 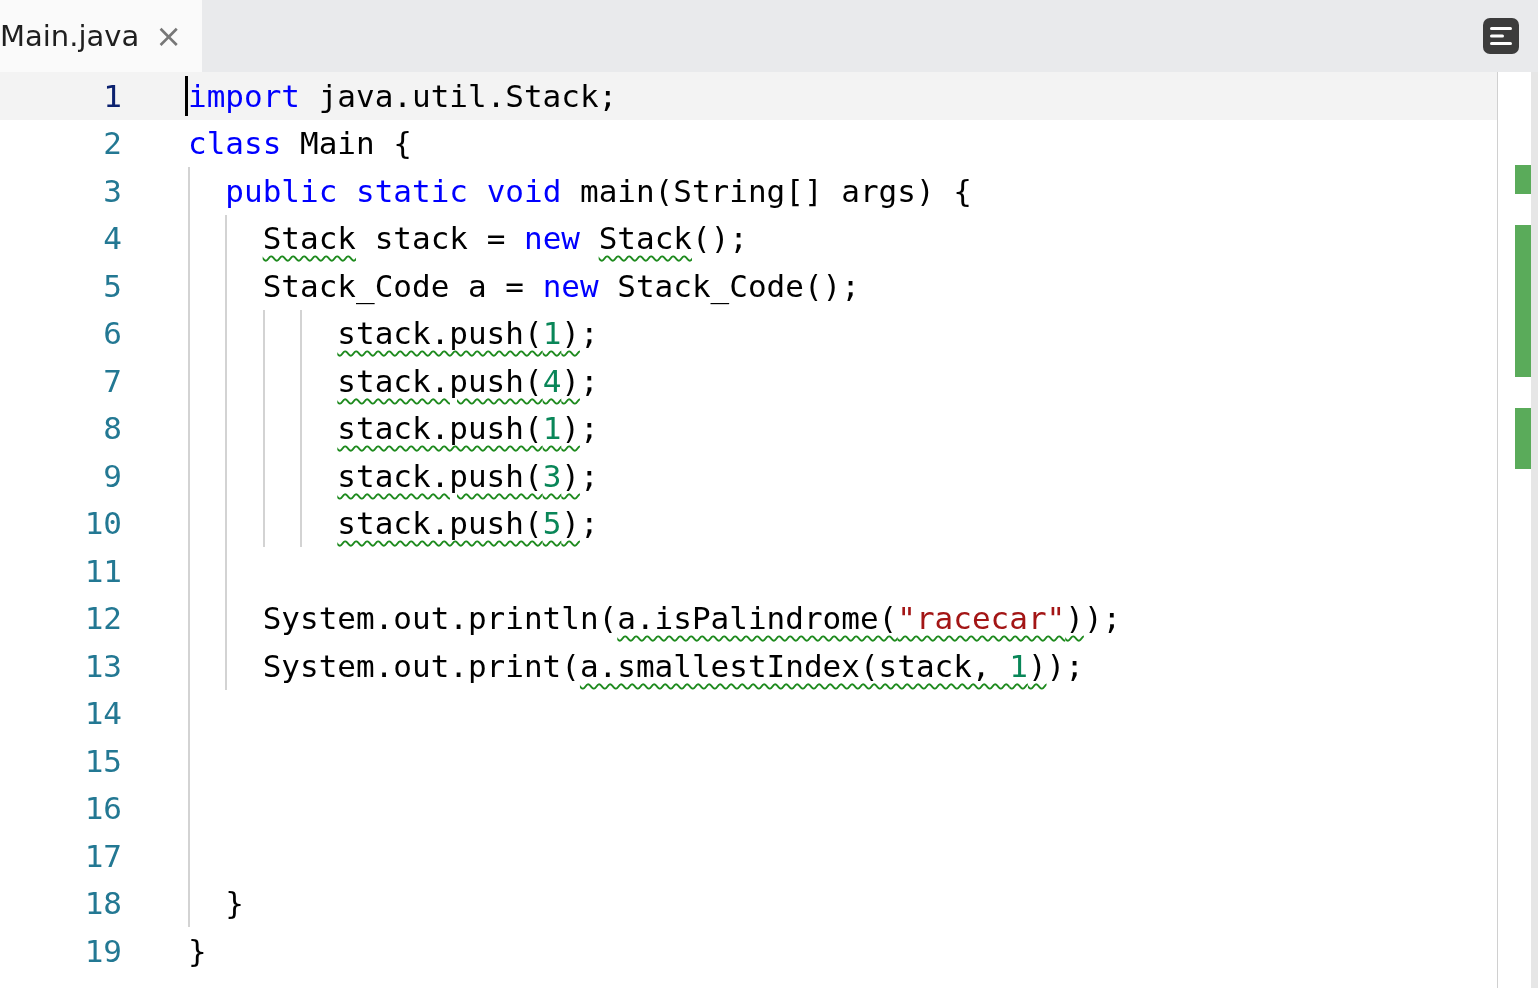 What do you see at coordinates (102, 808) in the screenshot?
I see `line-number: 16` at bounding box center [102, 808].